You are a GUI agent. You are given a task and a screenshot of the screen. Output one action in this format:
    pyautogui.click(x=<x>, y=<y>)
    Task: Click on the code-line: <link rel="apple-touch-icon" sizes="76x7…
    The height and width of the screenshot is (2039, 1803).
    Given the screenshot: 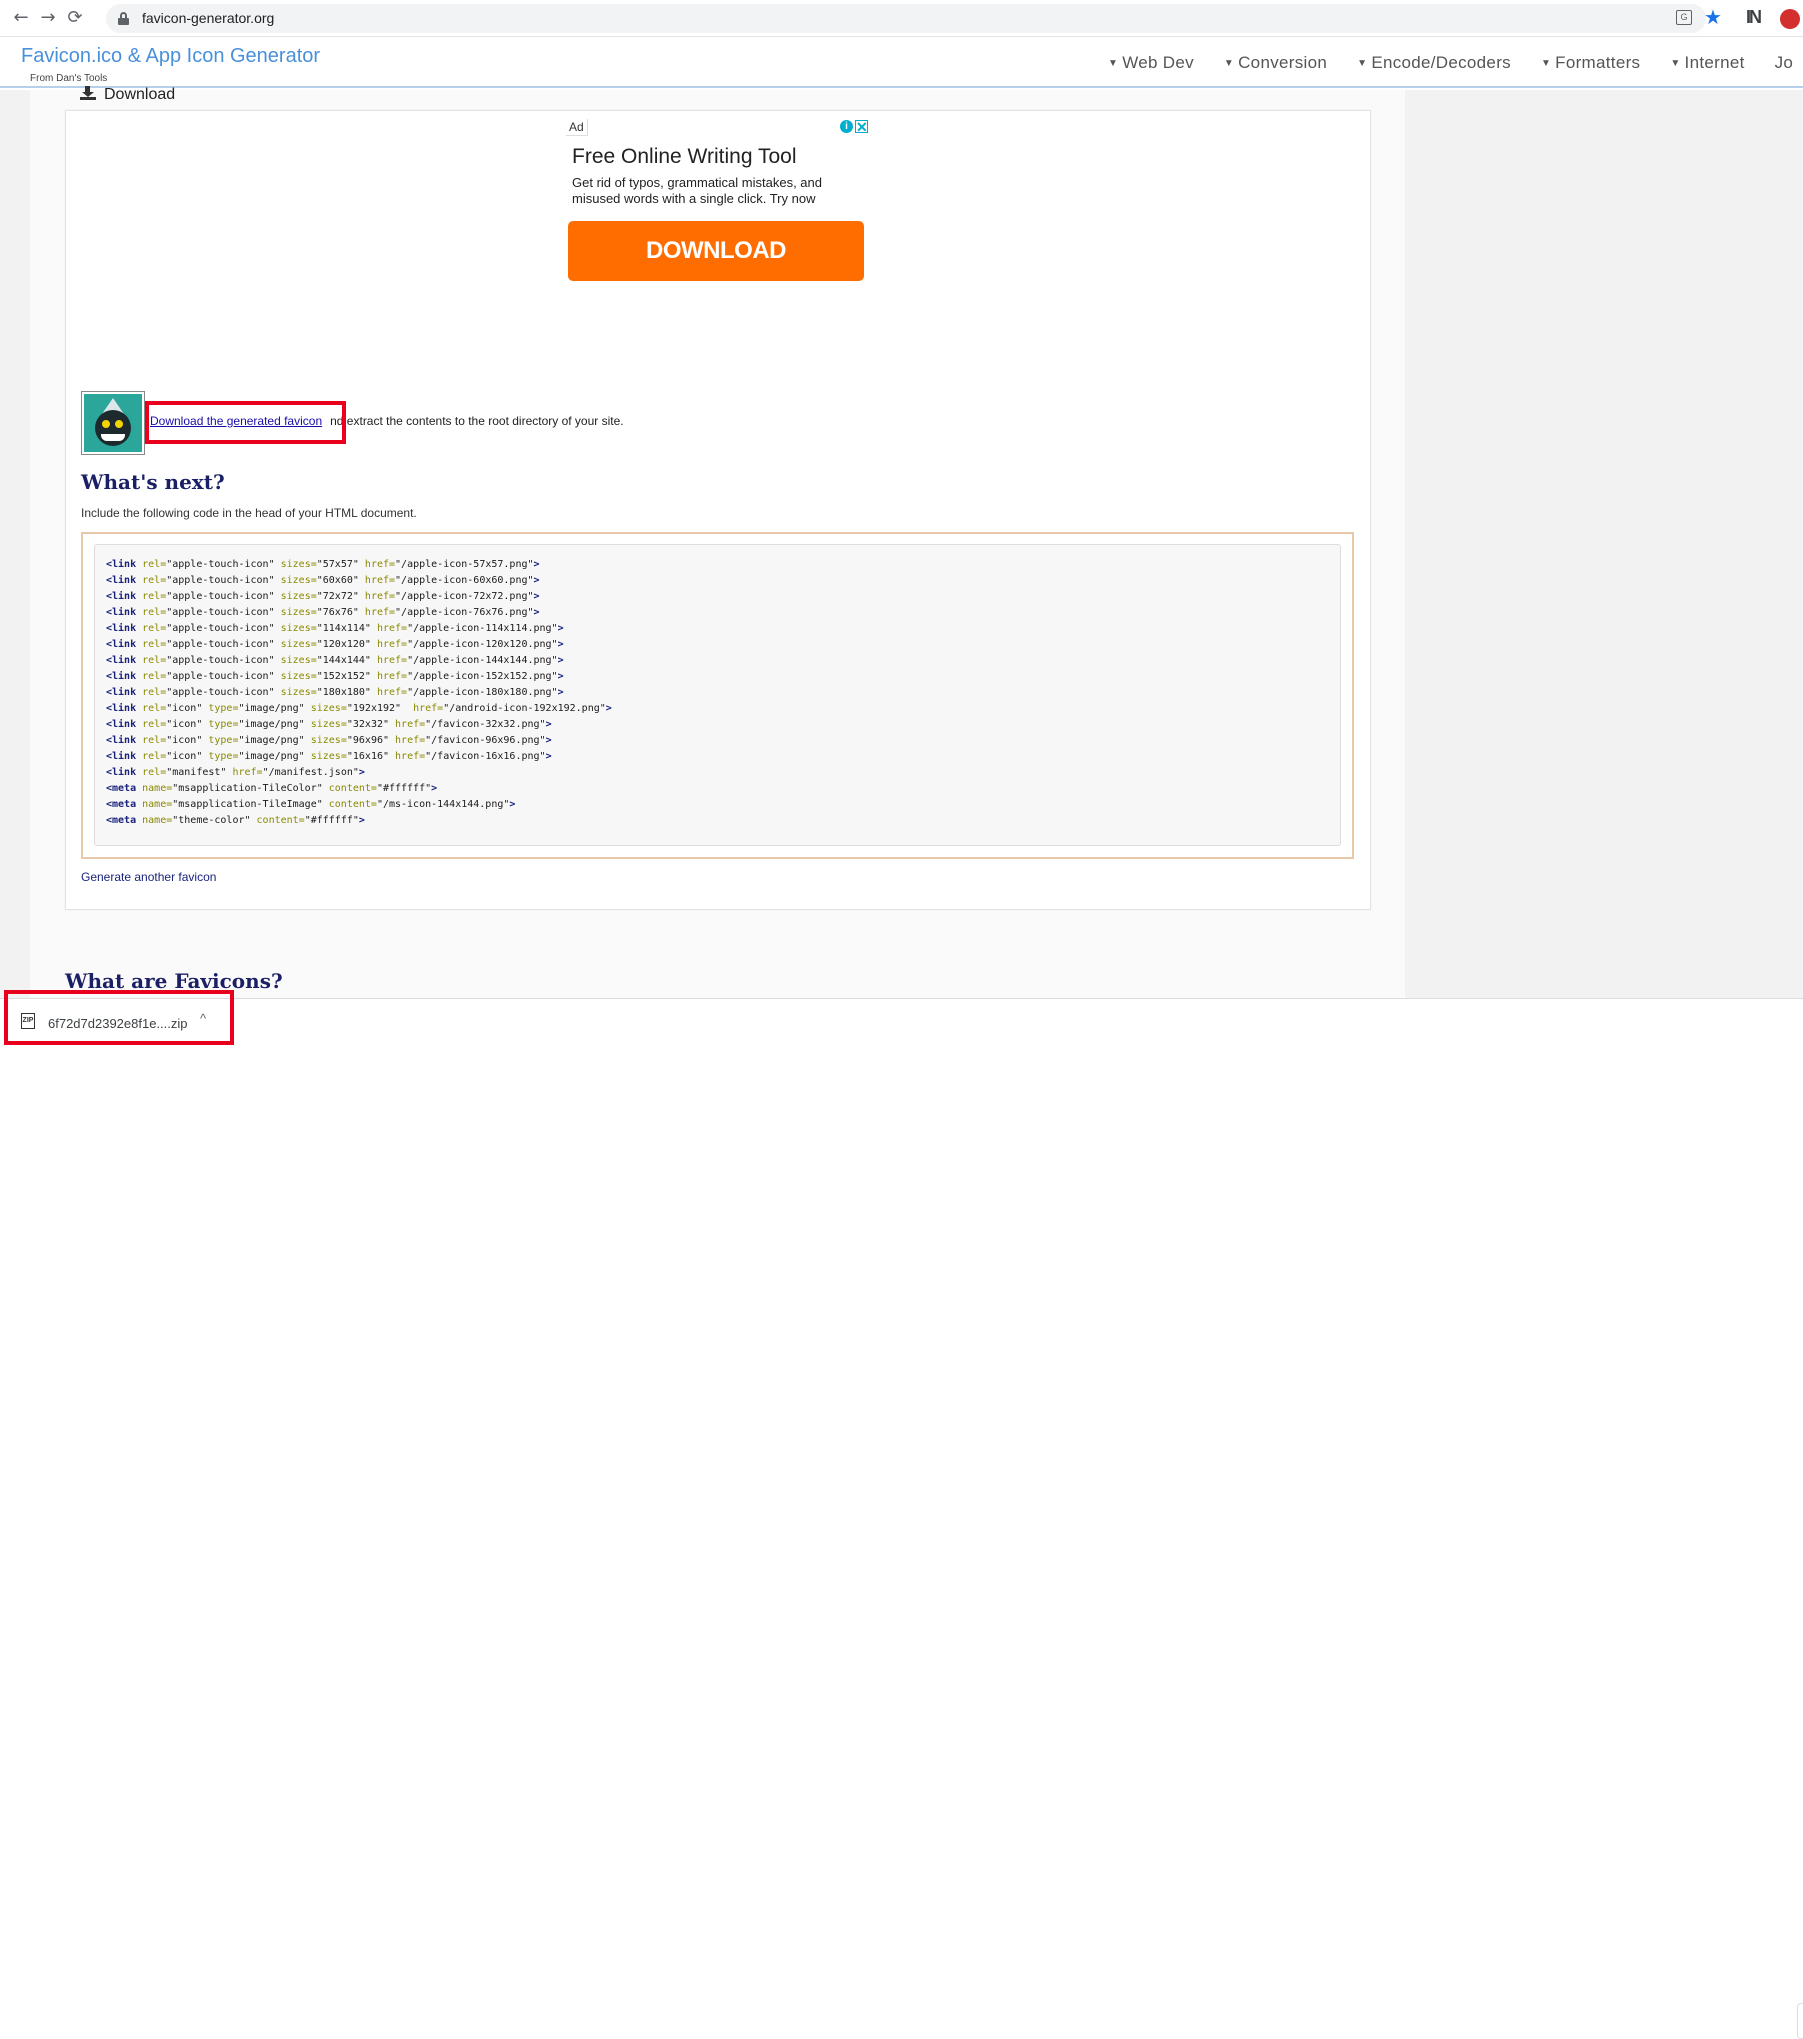 What is the action you would take?
    pyautogui.click(x=359, y=613)
    